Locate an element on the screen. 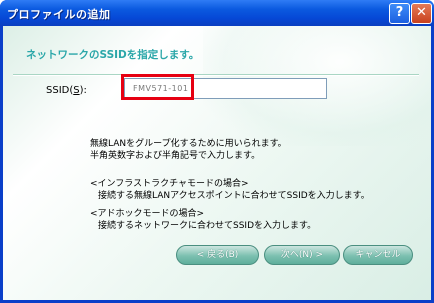 Image resolution: width=434 pixels, height=303 pixels. page-heading: ネットワークのSSIDを指定します。 is located at coordinates (113, 55).